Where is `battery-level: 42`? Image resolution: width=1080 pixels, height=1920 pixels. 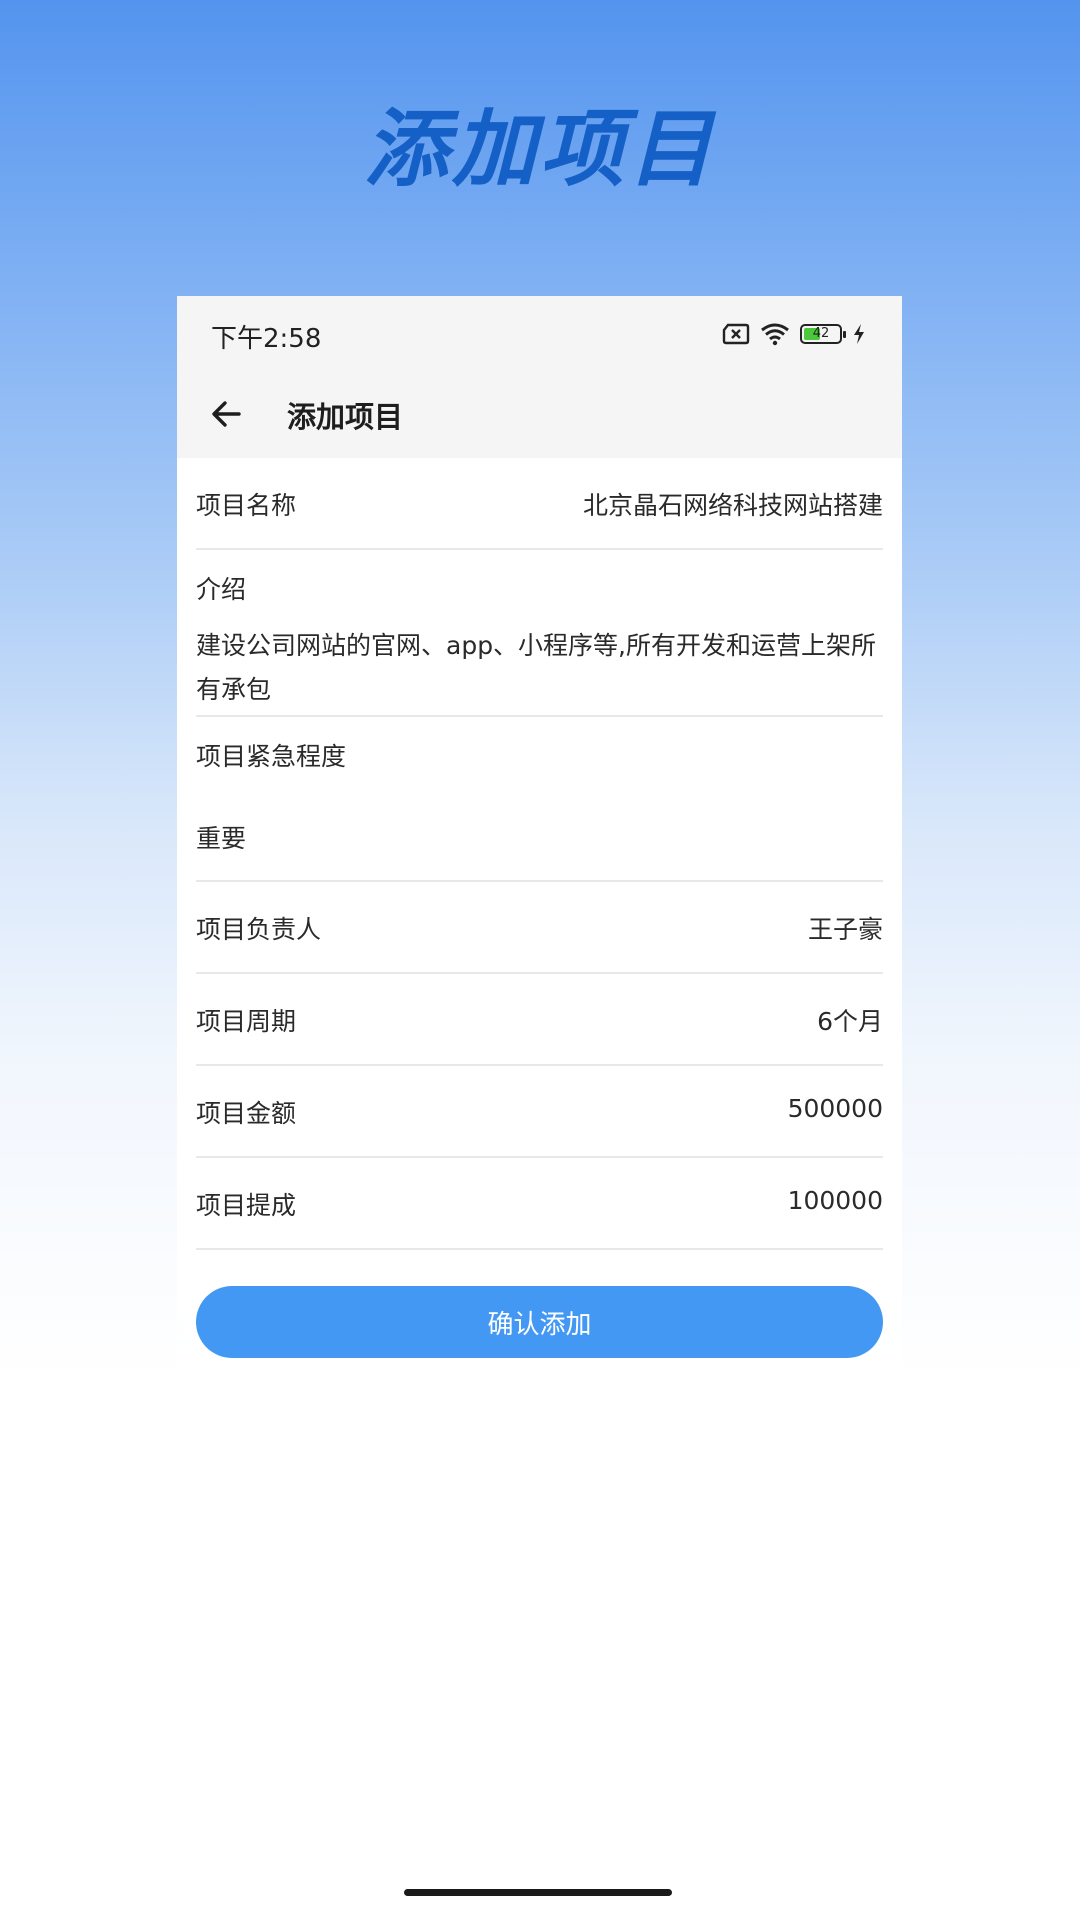
battery-level: 42 is located at coordinates (821, 333).